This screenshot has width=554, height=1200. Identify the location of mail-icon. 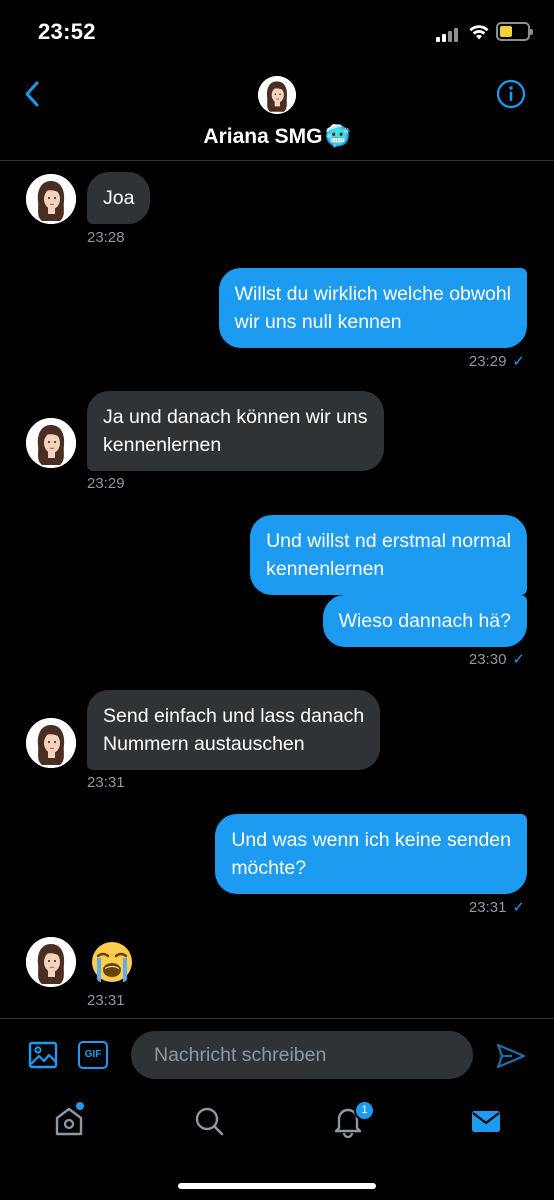
(486, 1121).